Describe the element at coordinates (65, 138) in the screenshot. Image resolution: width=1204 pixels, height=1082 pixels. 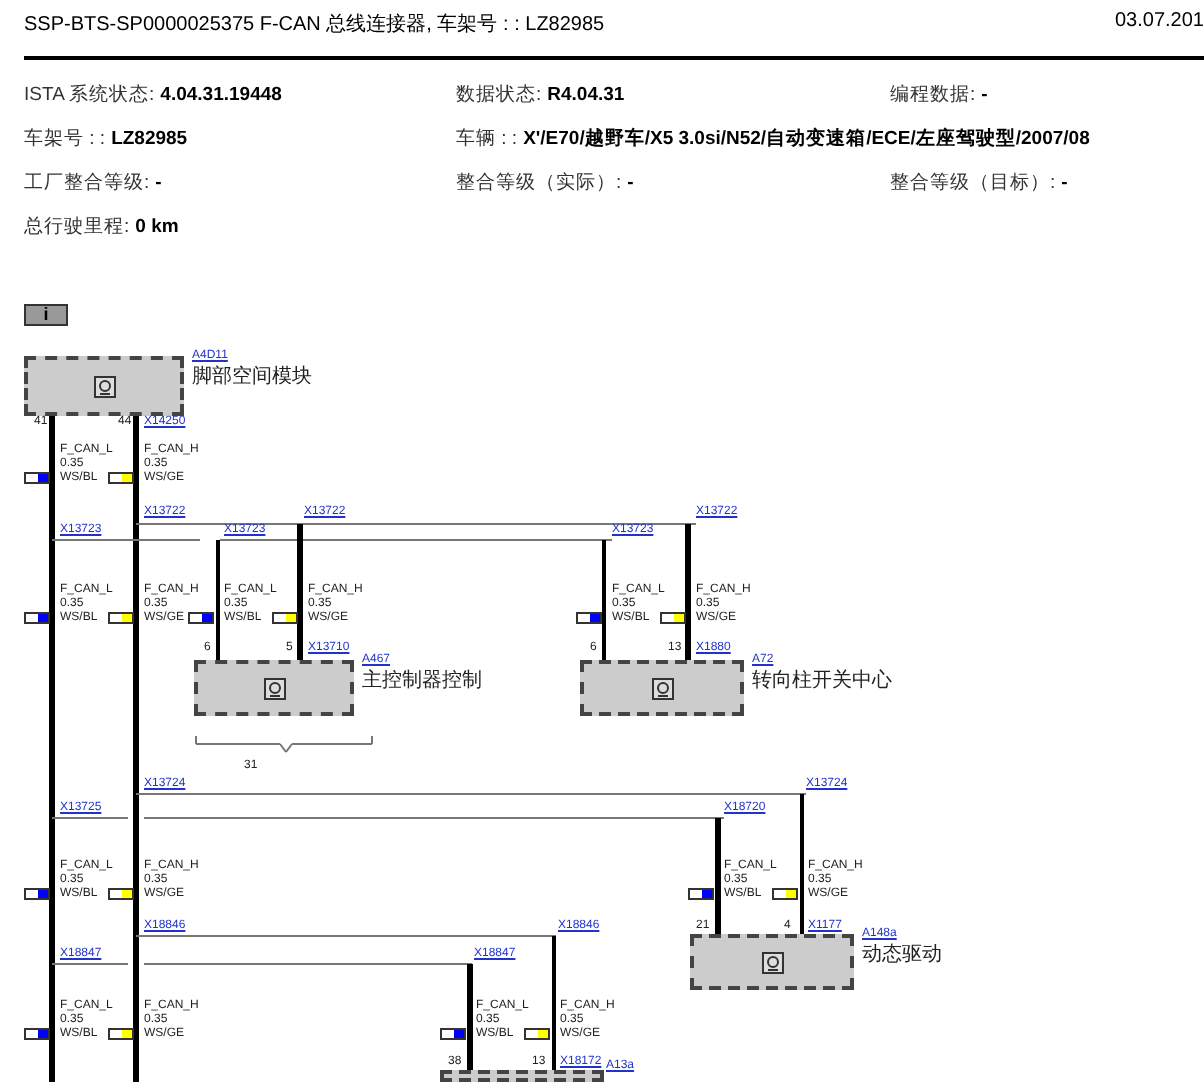
I see `field-label: 车架号 : :` at that location.